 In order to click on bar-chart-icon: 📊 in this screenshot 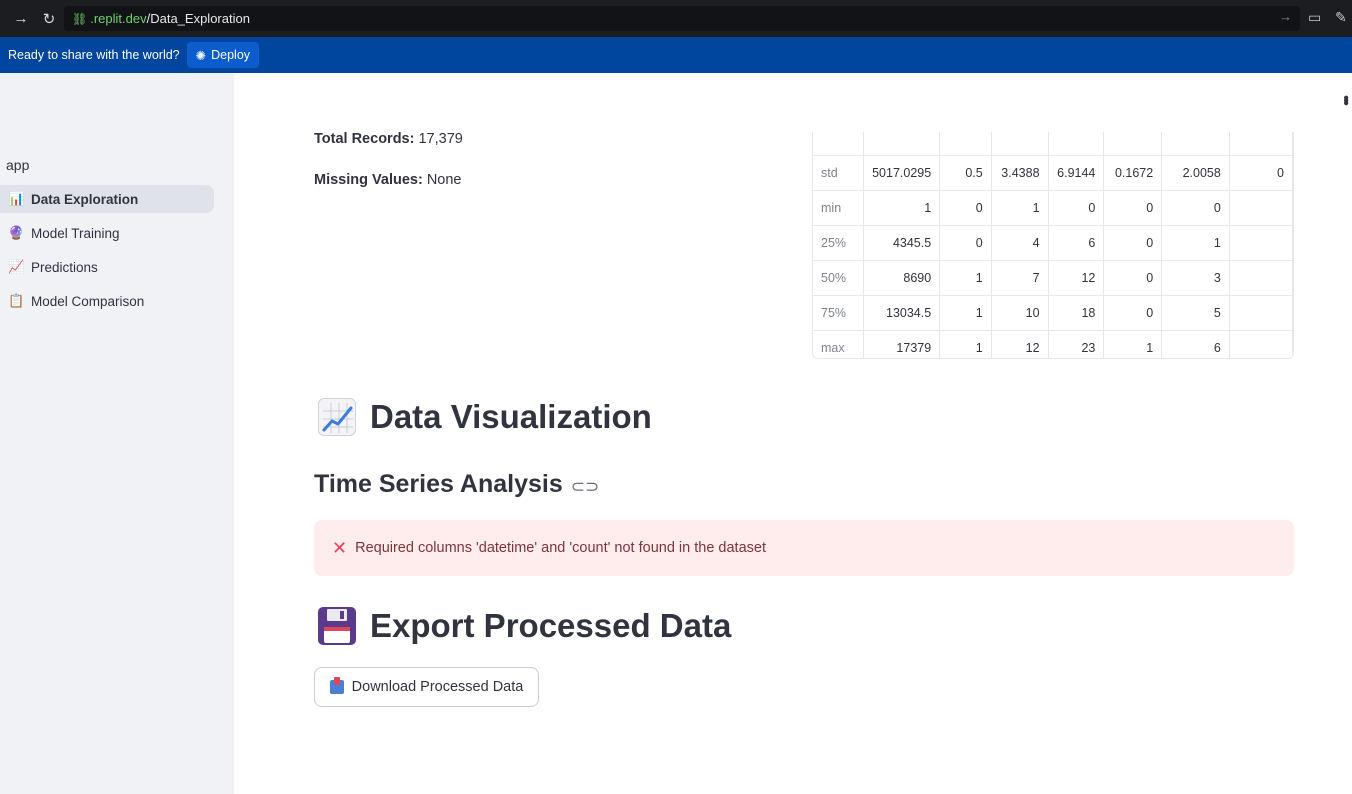, I will do `click(16, 198)`.